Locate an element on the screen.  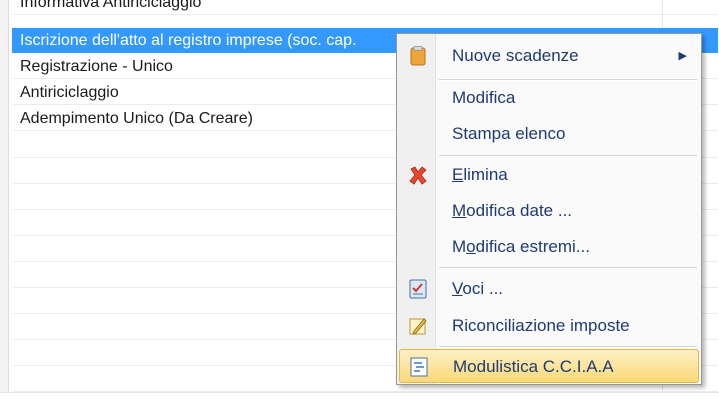
edit-note-icon is located at coordinates (418, 326).